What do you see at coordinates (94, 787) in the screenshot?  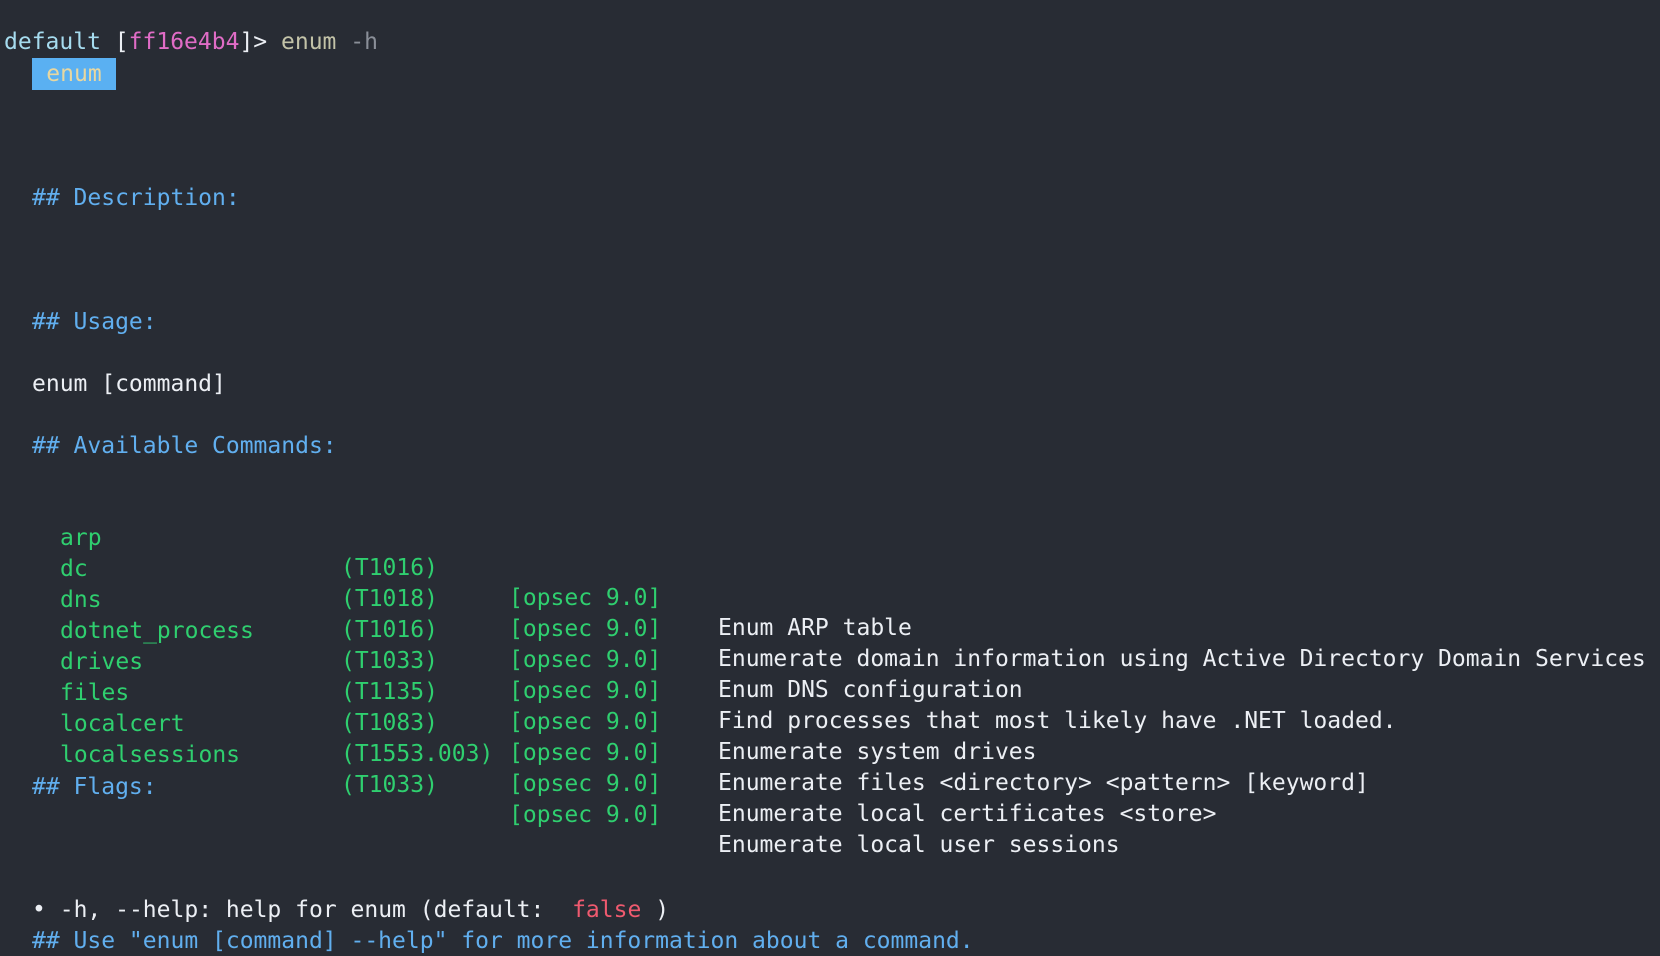 I see `flags-heading: ## Flags:` at bounding box center [94, 787].